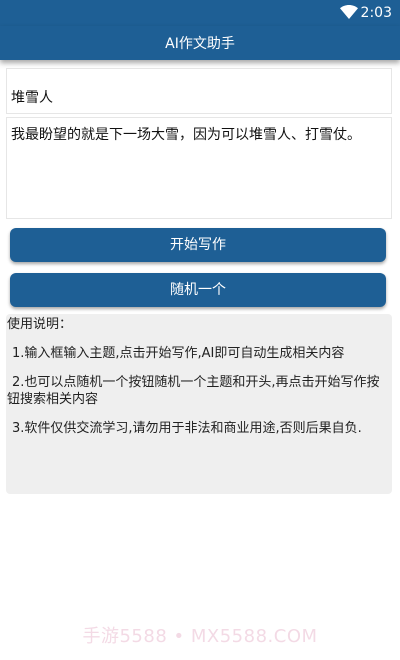 This screenshot has height=660, width=400. I want to click on instruction-line-1: 1.输入框输入主题,点击开始写作,AI即可自动生成相关内容, so click(178, 353).